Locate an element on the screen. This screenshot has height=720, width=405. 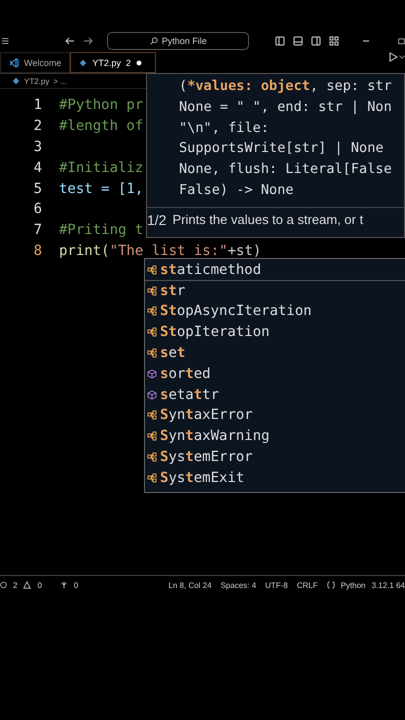
forward-icon is located at coordinates (88, 41).